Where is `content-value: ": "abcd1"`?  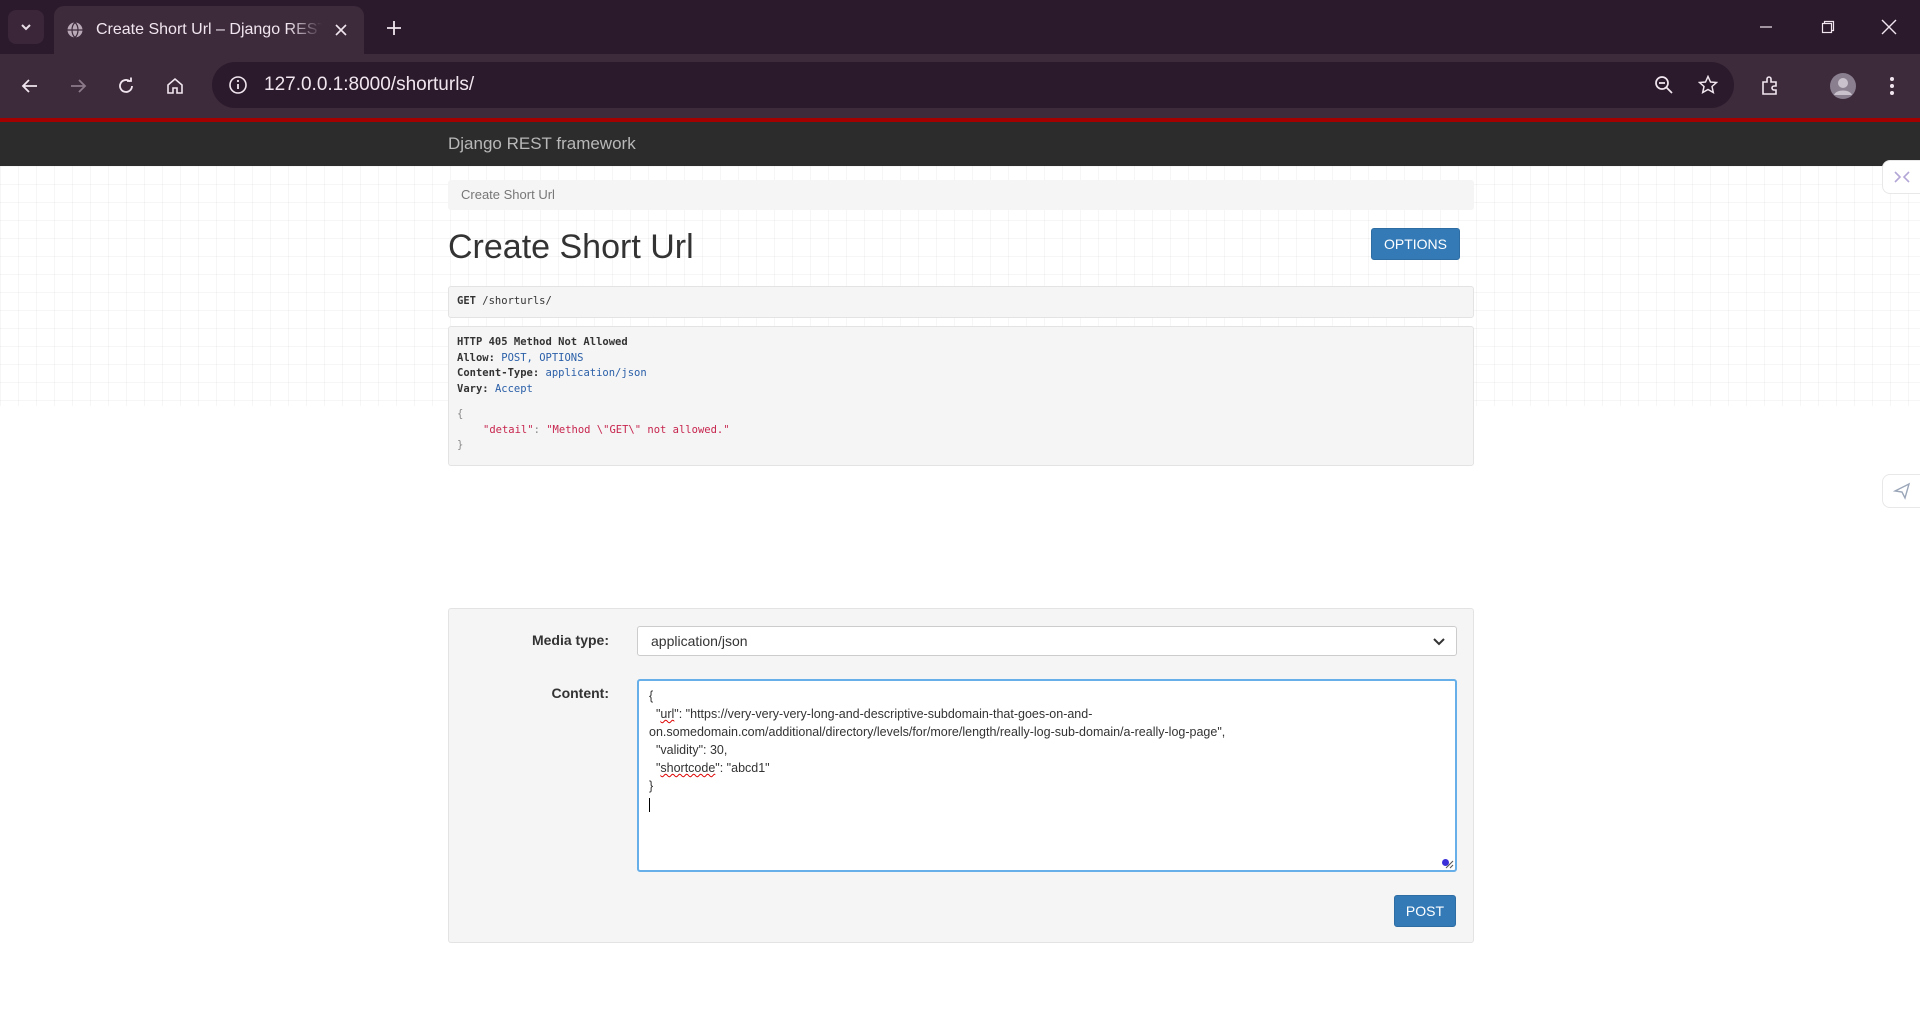 content-value: ": "abcd1" is located at coordinates (742, 768).